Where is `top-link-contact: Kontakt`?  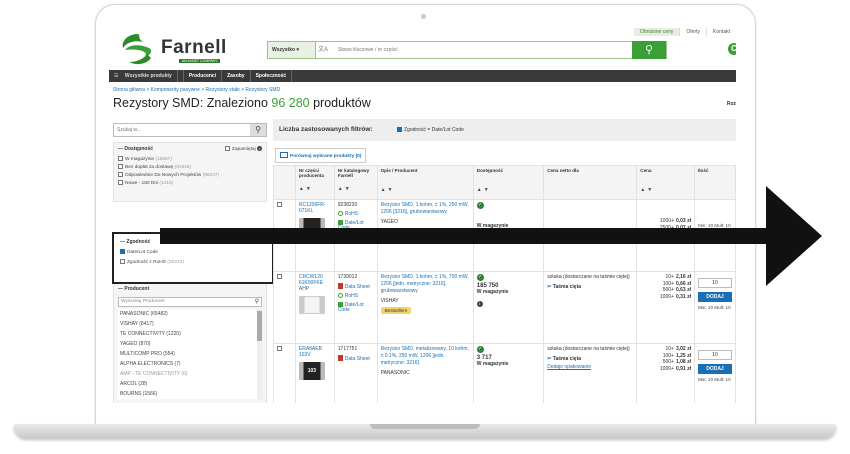
top-link-contact: Kontakt is located at coordinates (721, 32).